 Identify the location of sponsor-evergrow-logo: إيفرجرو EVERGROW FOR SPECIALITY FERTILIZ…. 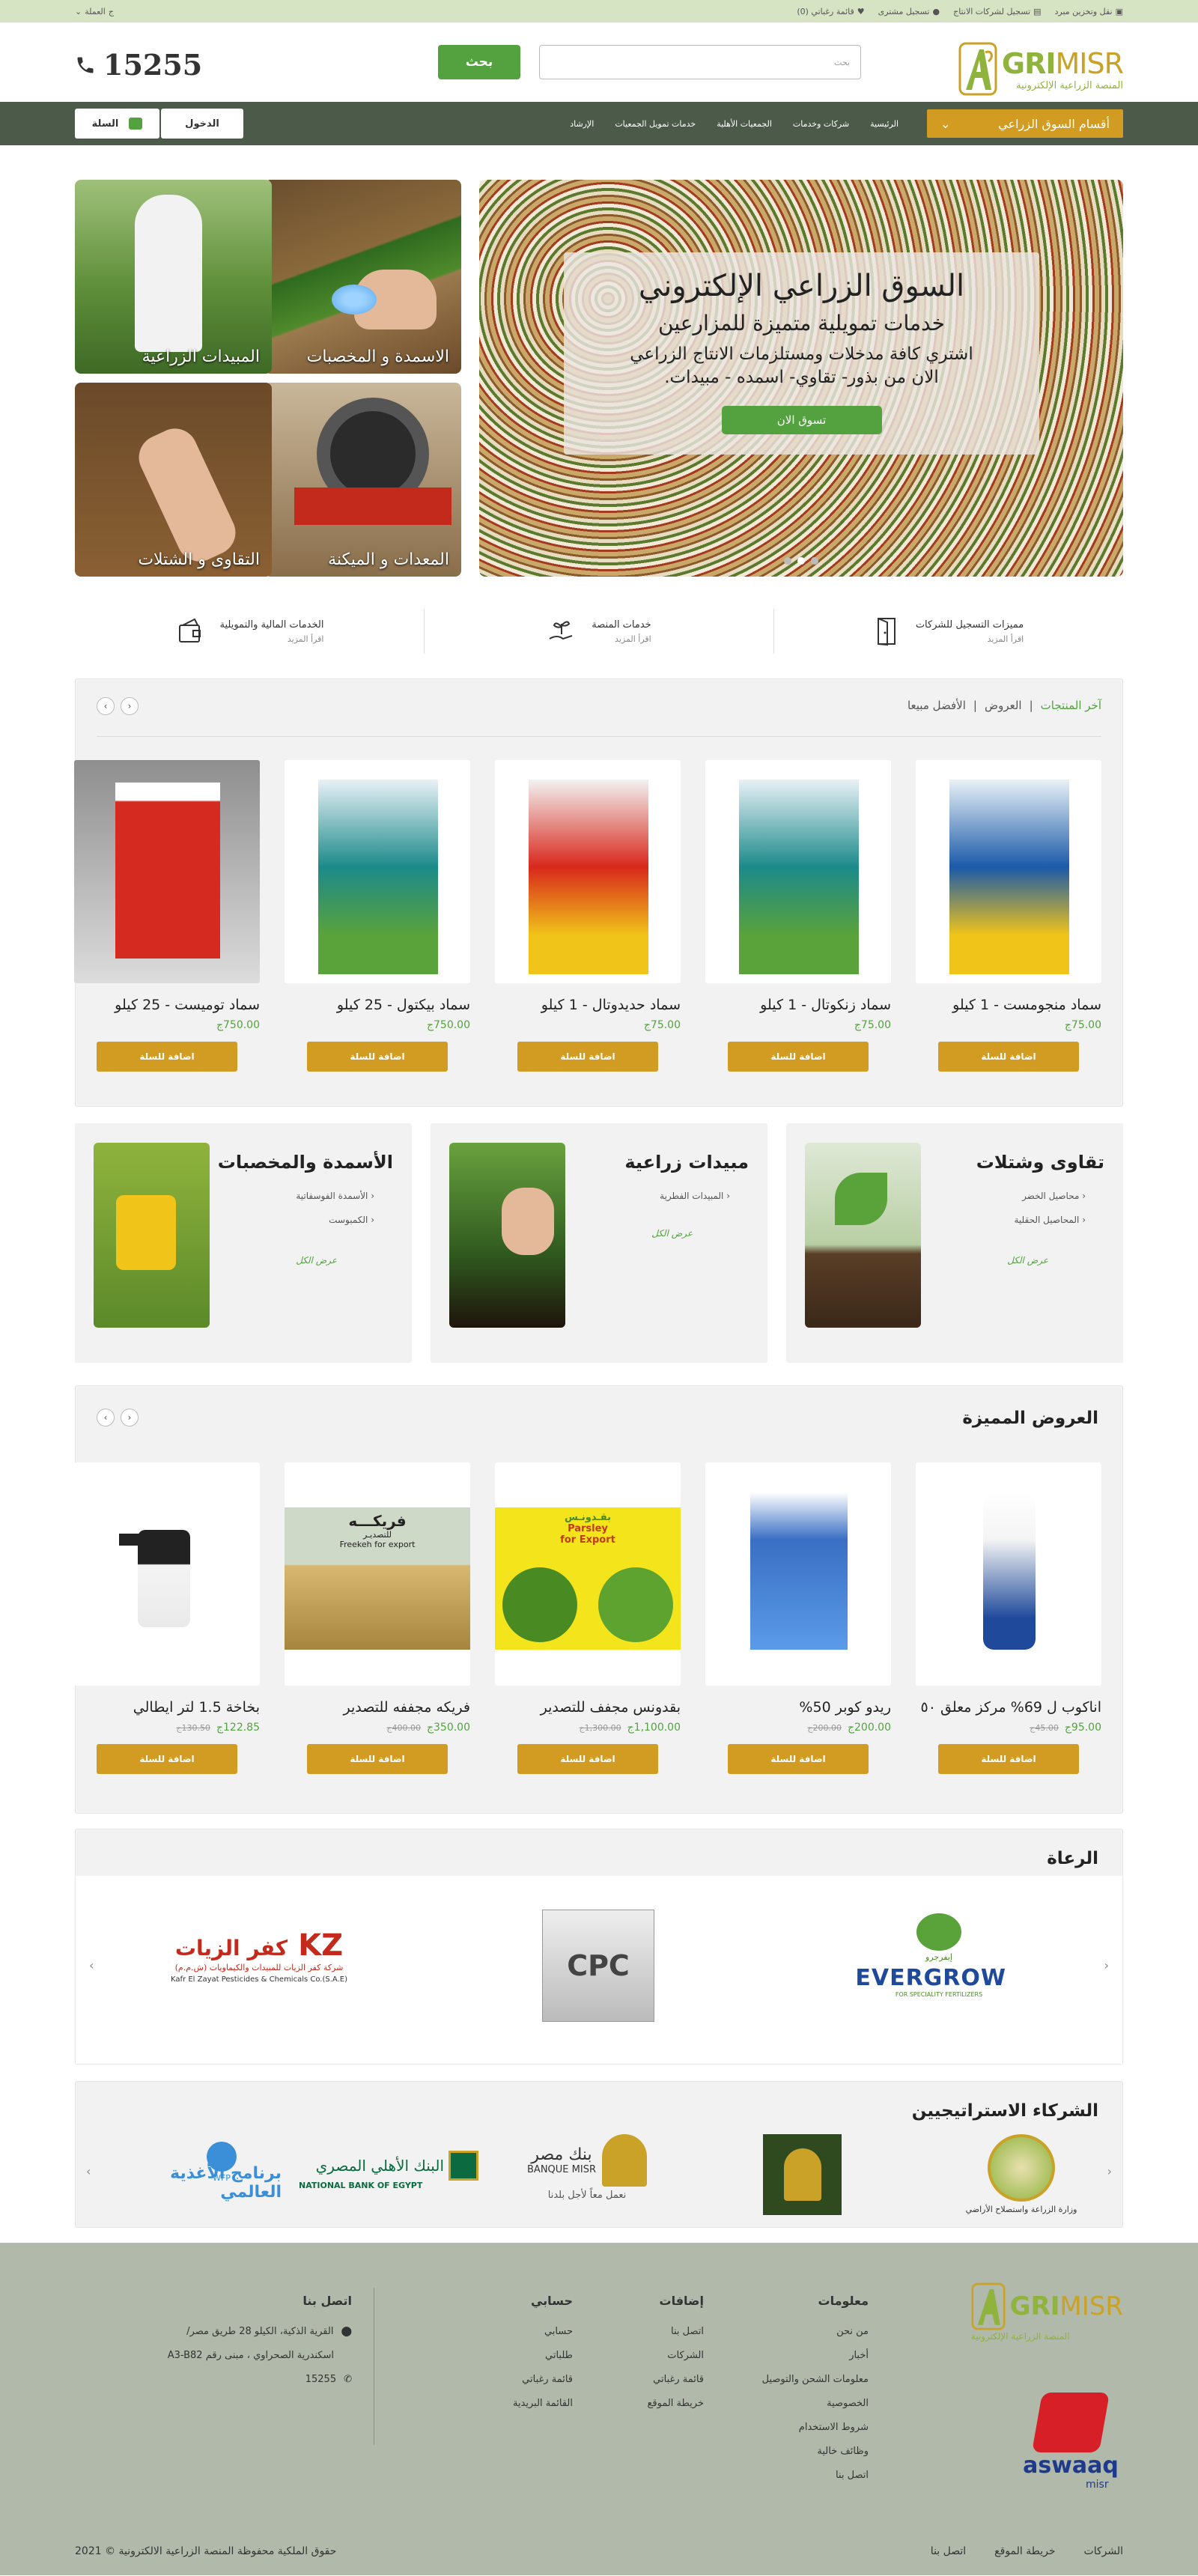
(931, 1969).